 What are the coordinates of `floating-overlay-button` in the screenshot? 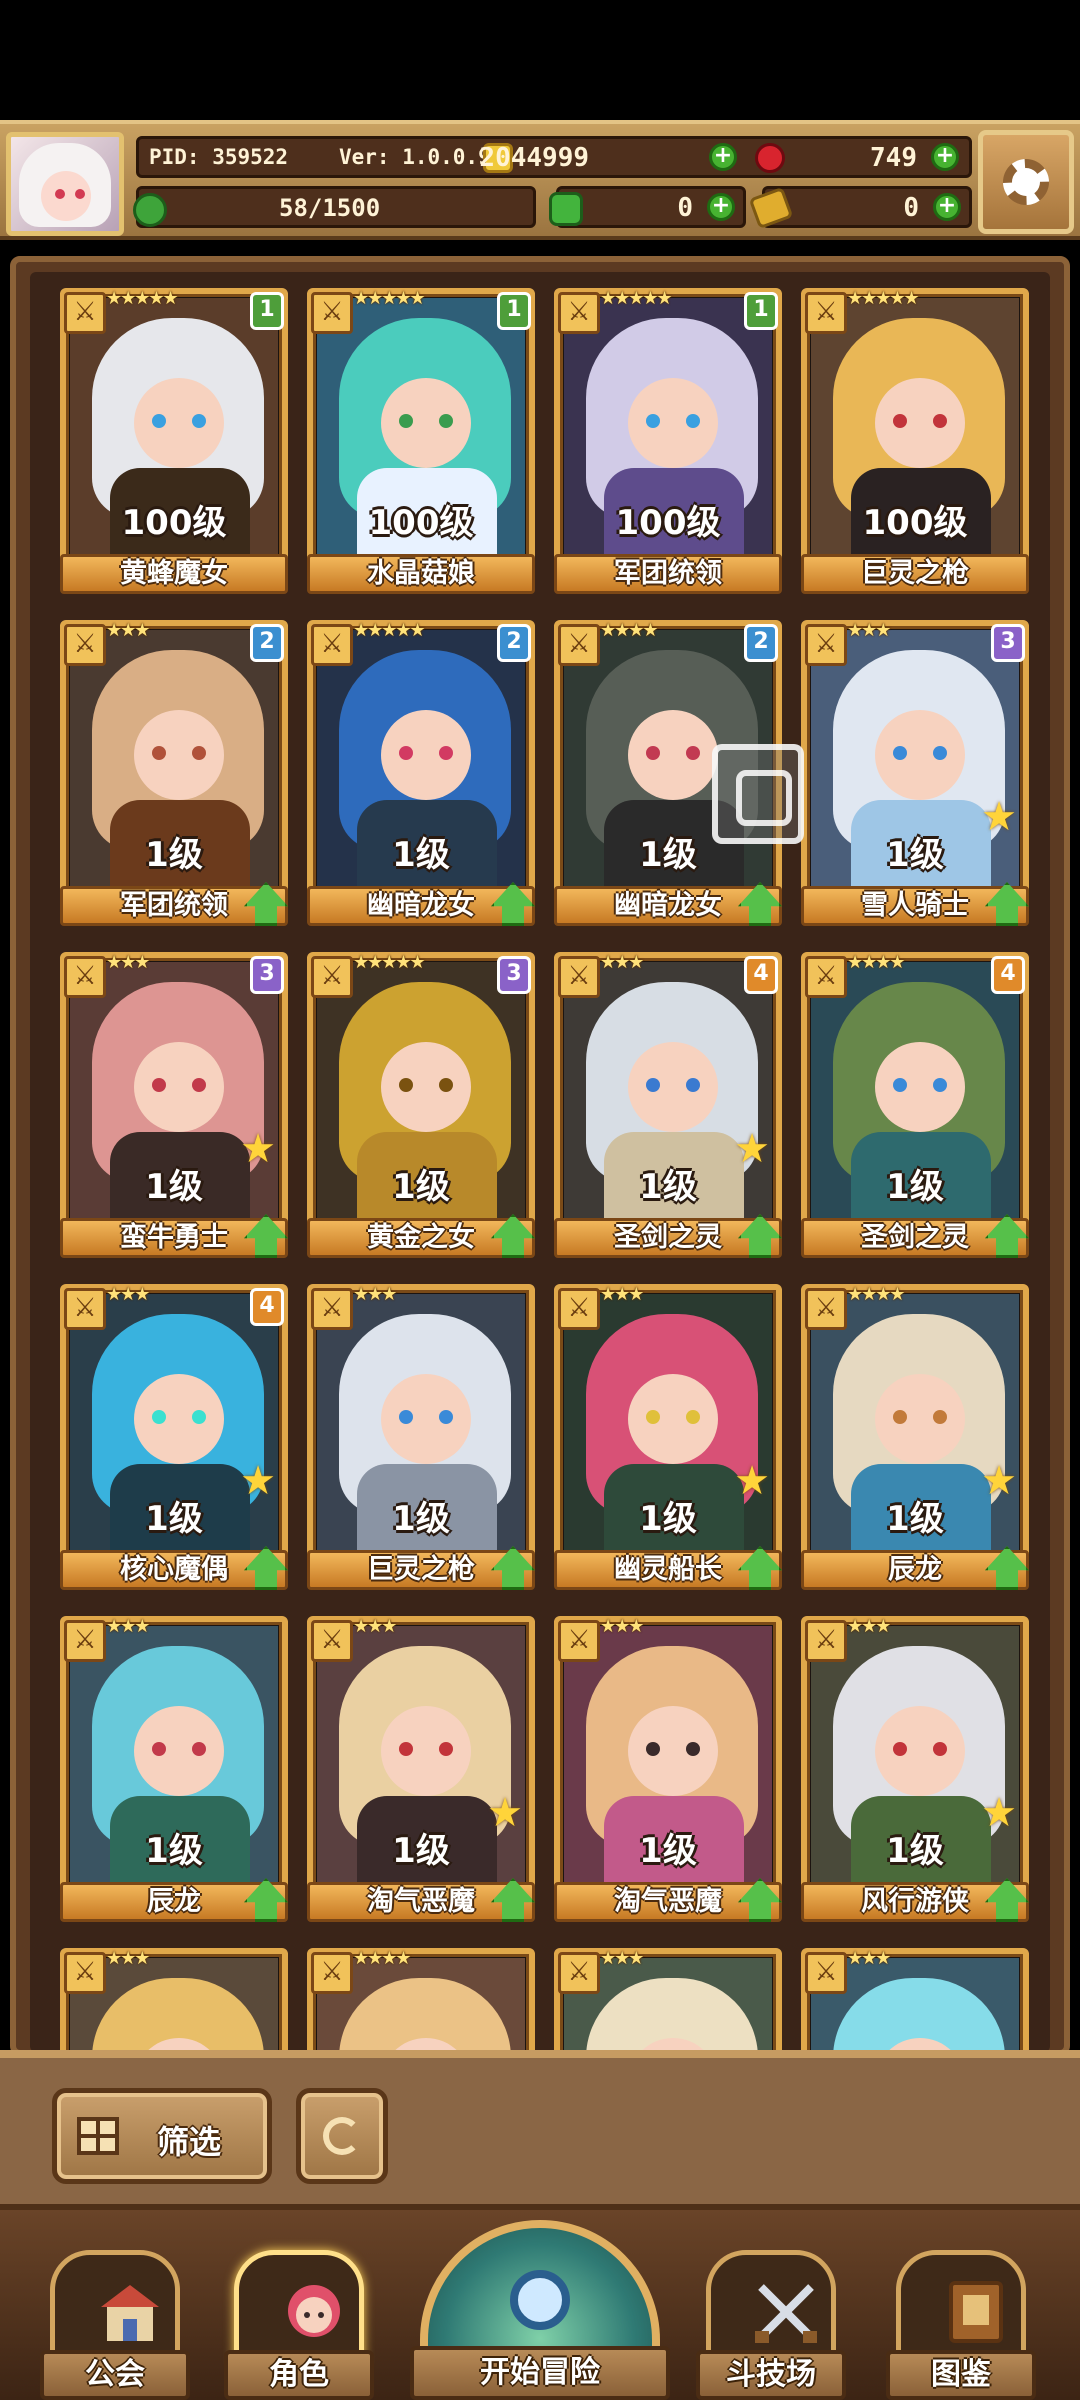 It's located at (758, 794).